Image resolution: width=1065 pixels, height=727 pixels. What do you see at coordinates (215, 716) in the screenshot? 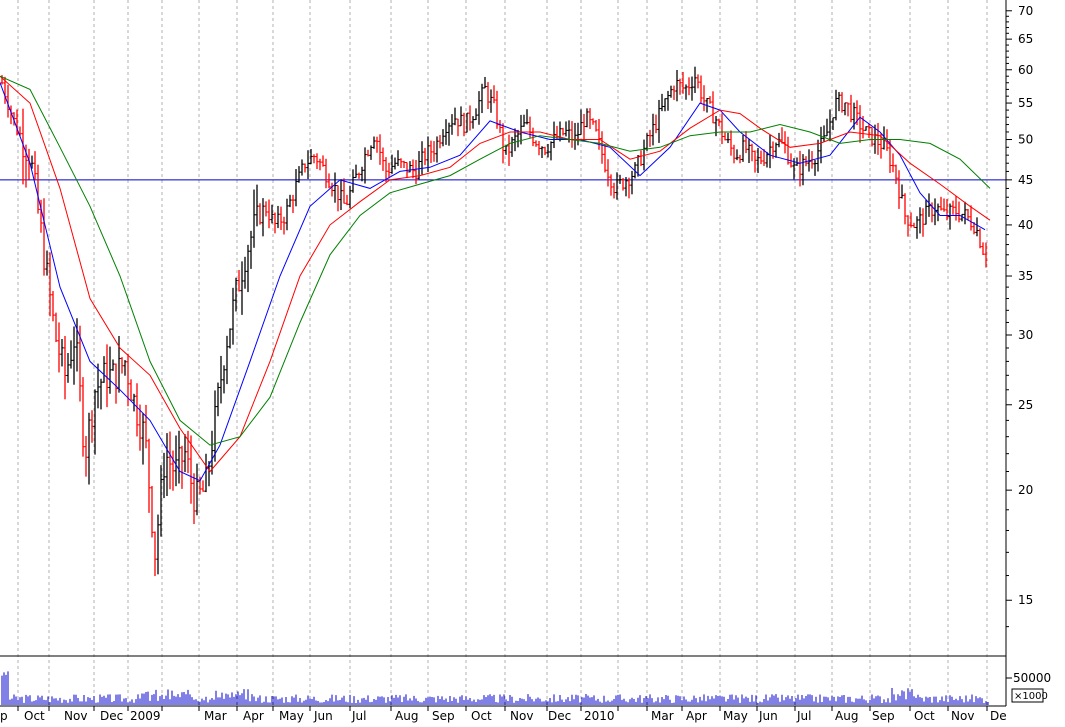
I see `x-label-5: Mar` at bounding box center [215, 716].